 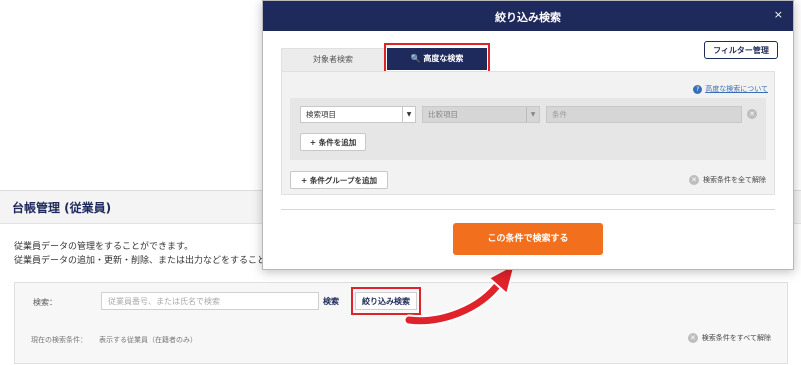 I want to click on modal-header: 絞り込み検索 ×, so click(x=528, y=16).